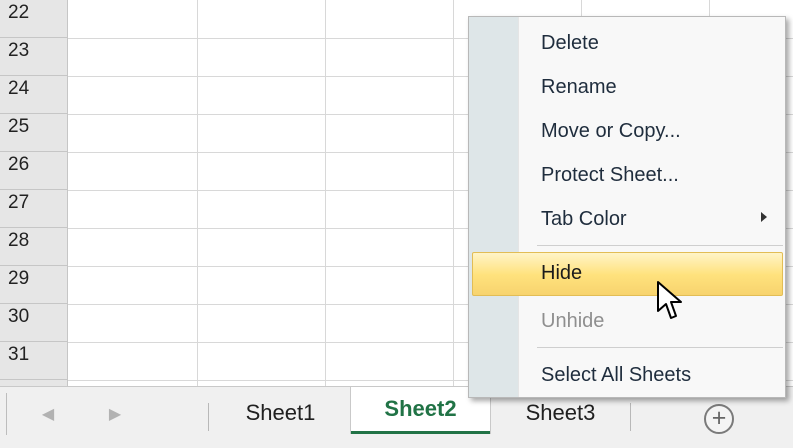 The height and width of the screenshot is (448, 793). I want to click on row-header-28: 28, so click(34, 247).